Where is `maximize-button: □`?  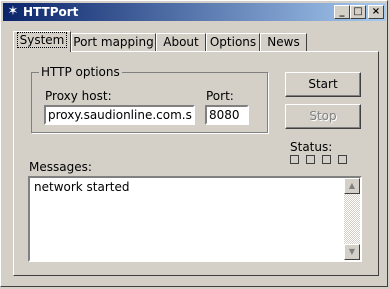
maximize-button: □ is located at coordinates (358, 12).